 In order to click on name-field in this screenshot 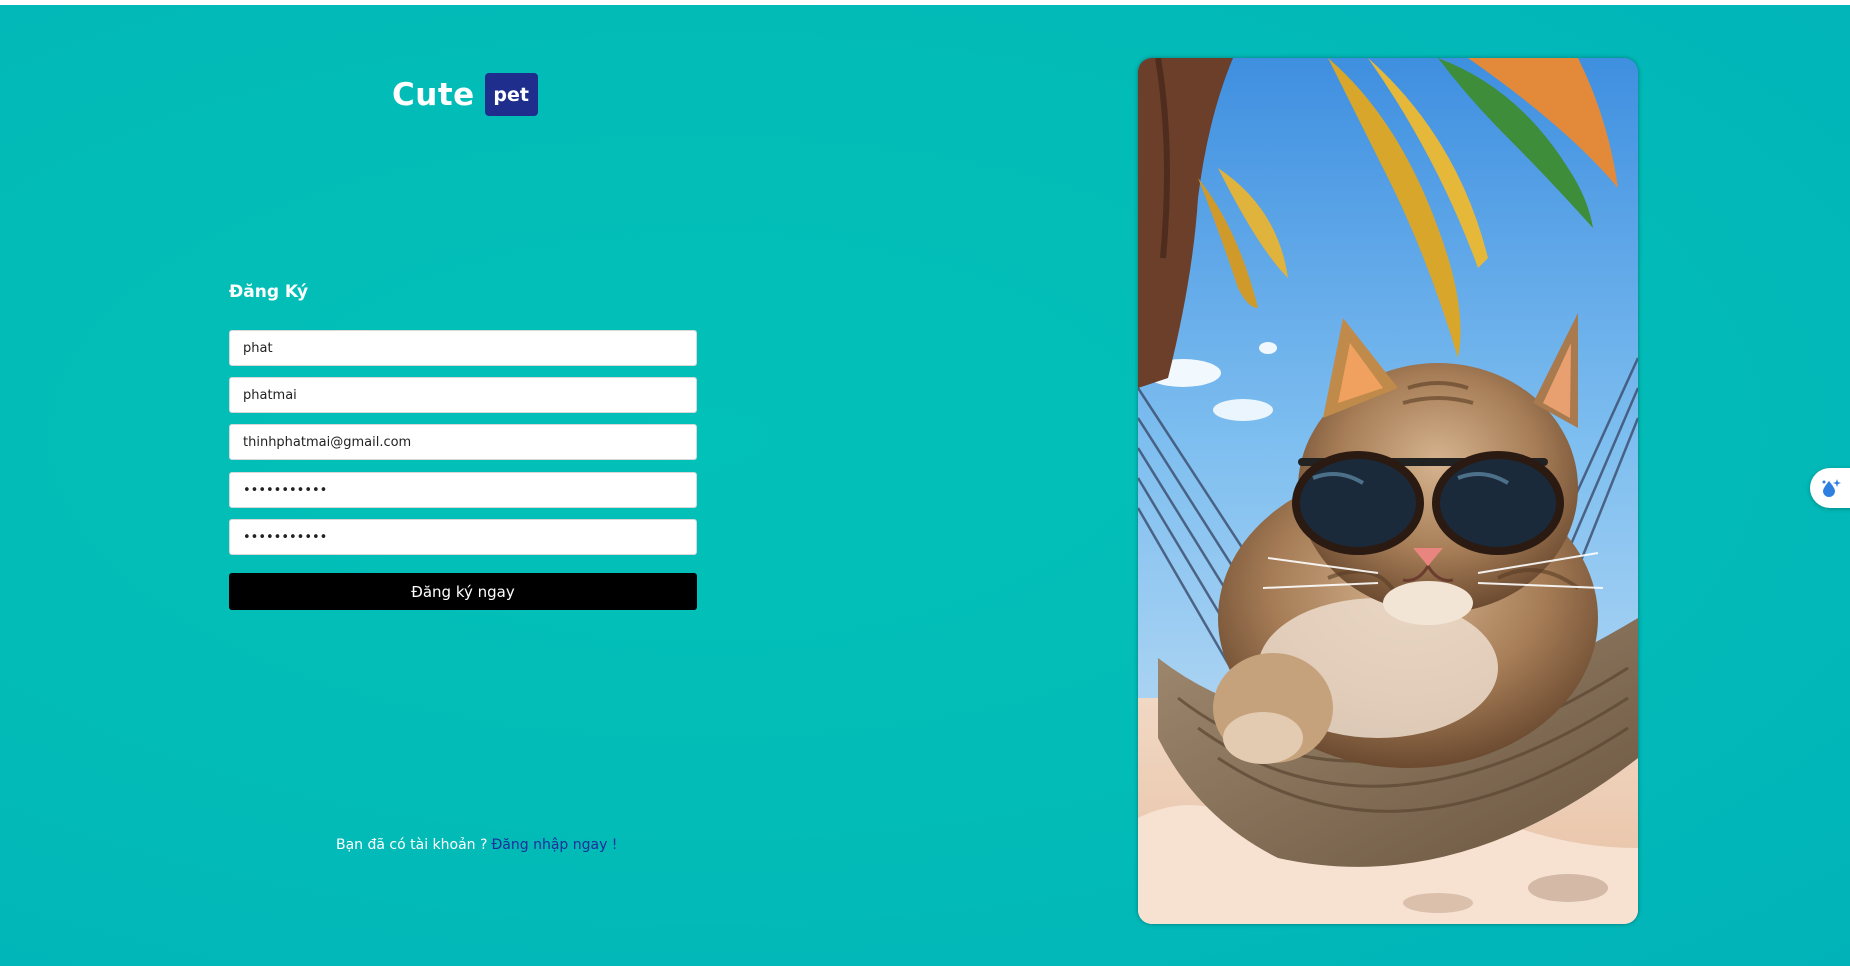, I will do `click(463, 348)`.